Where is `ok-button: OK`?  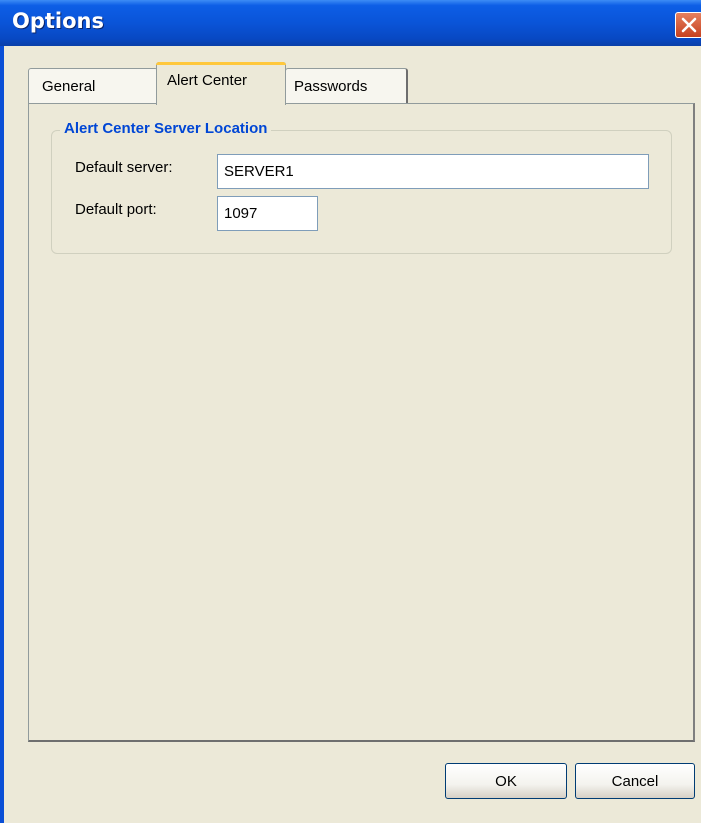 ok-button: OK is located at coordinates (506, 781).